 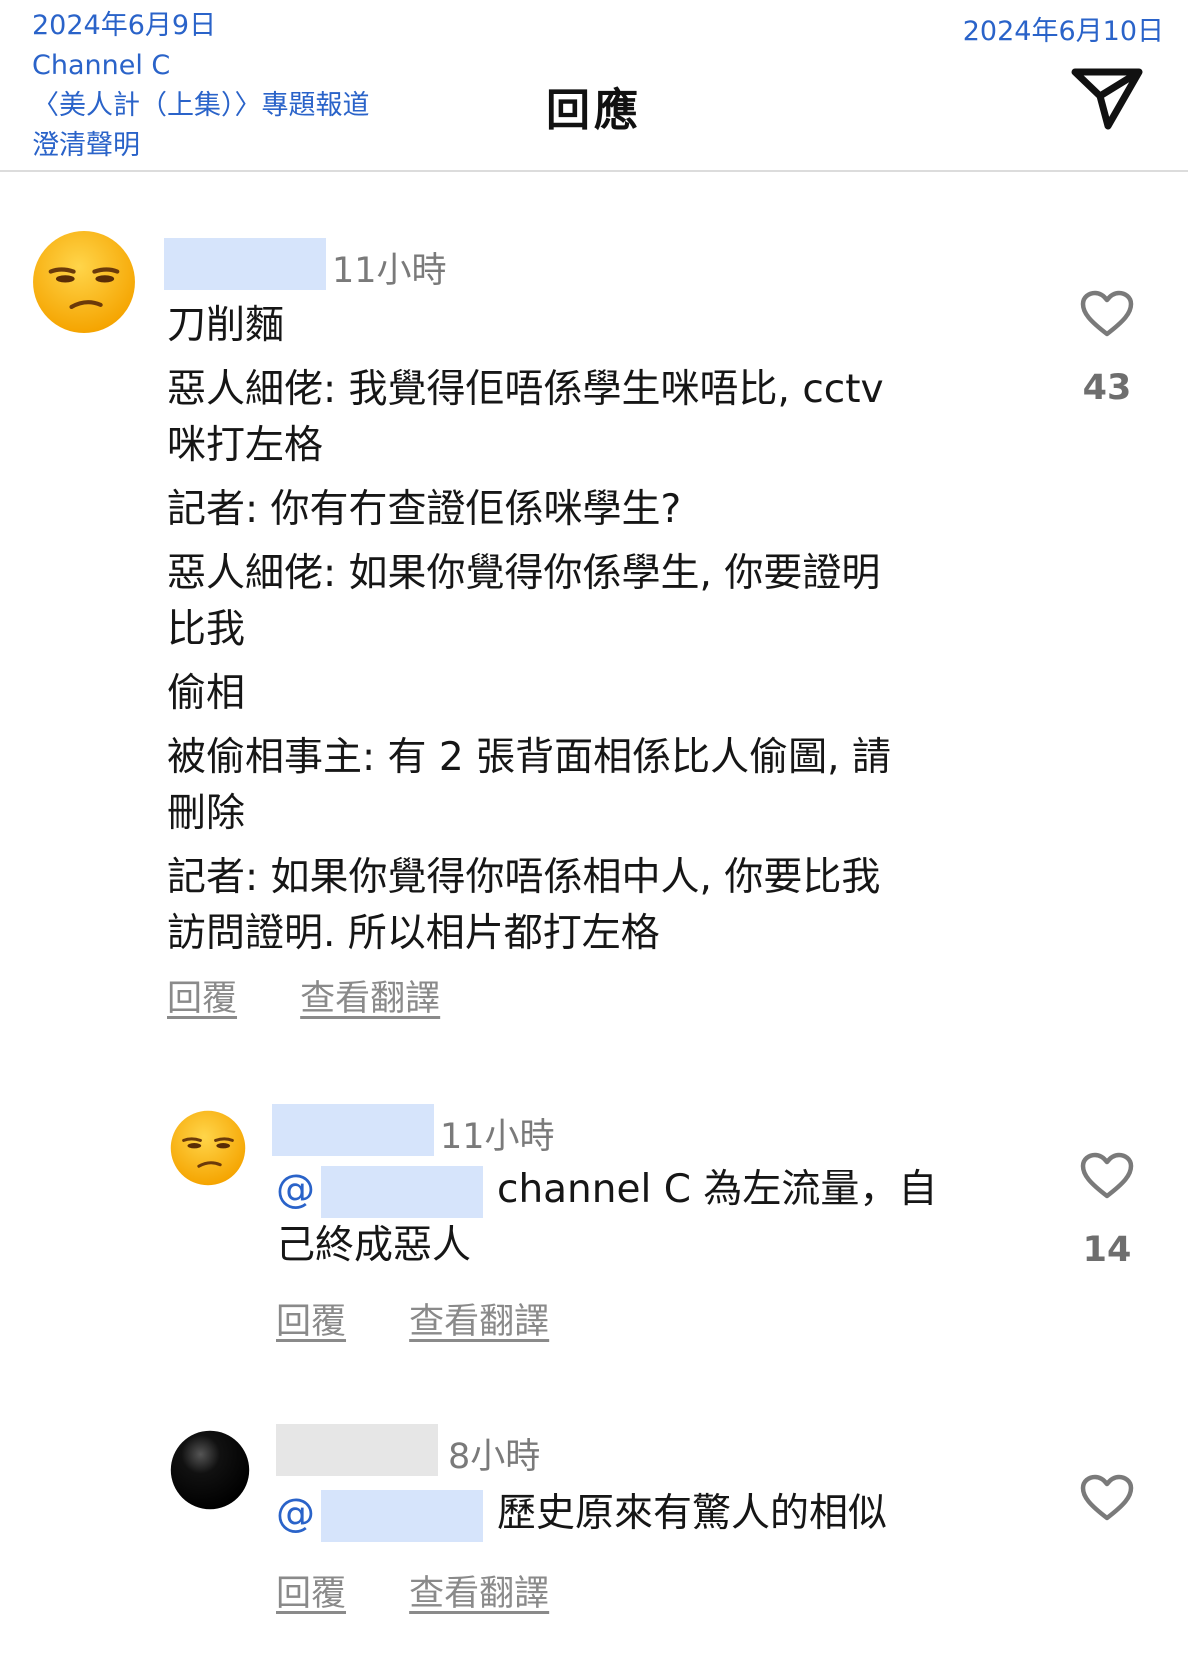 I want to click on comment-line: @ 歷史原來有驚人的相似, so click(x=581, y=1514).